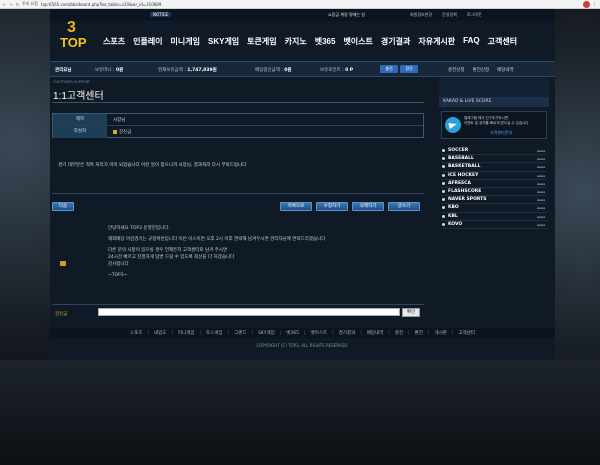 The height and width of the screenshot is (465, 600). What do you see at coordinates (494, 151) in the screenshot?
I see `sport-link-soccer: SOCCER ▪▪▪▪` at bounding box center [494, 151].